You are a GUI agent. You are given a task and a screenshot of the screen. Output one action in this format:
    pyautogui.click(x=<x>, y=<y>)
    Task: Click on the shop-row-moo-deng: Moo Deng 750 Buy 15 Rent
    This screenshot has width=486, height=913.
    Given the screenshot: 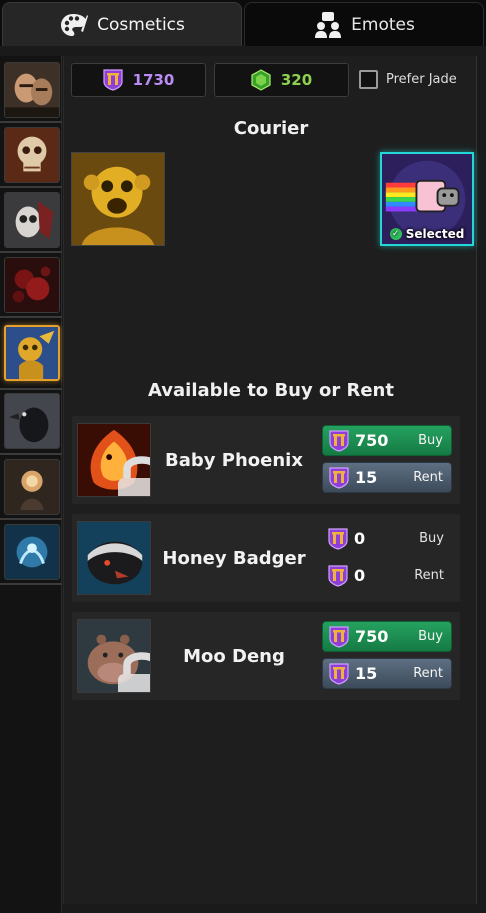 What is the action you would take?
    pyautogui.click(x=266, y=656)
    